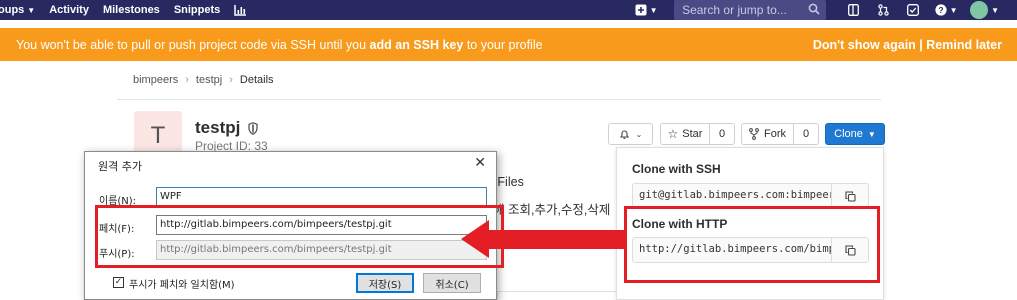 This screenshot has width=1017, height=300. I want to click on chevron-down-icon: ⌄, so click(639, 134).